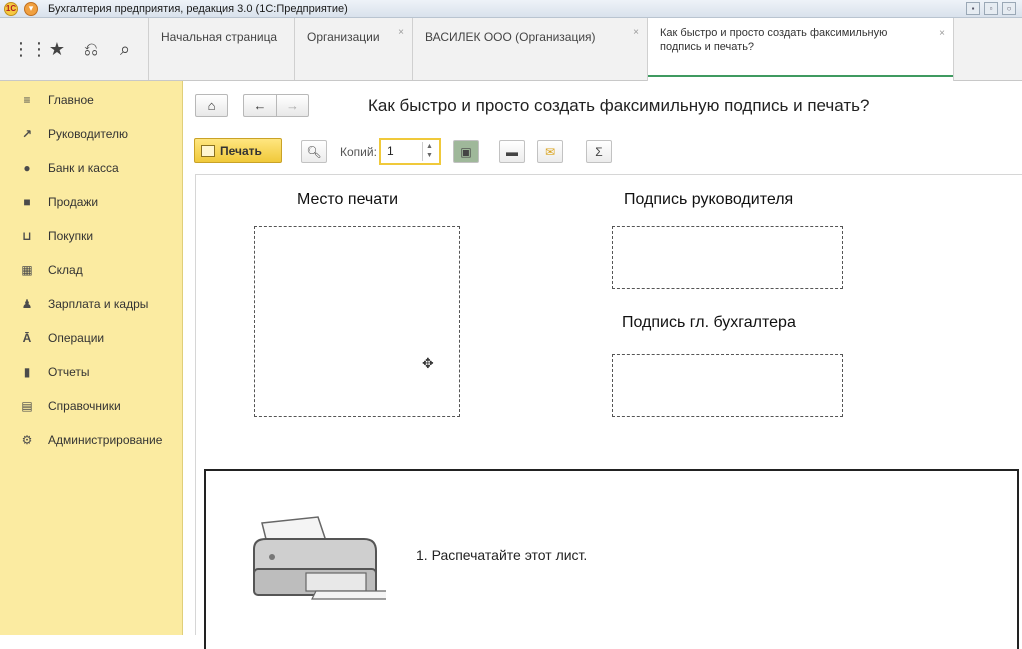  I want to click on tab-vasilek-organization: ВАСИЛЕК ООО (Организация) ×, so click(529, 49).